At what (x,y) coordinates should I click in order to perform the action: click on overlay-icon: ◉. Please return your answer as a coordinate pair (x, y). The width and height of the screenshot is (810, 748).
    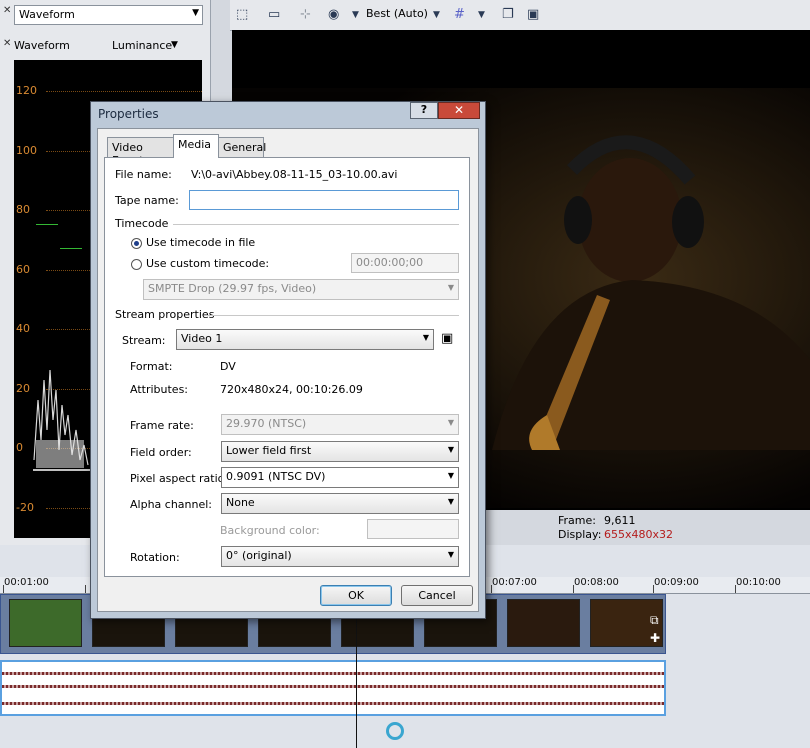
    Looking at the image, I should click on (333, 14).